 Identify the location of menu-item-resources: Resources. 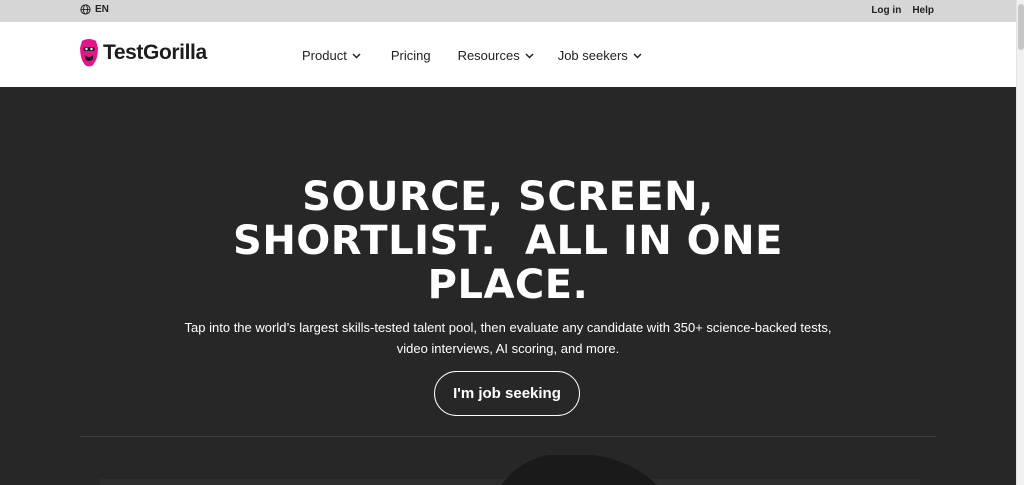
(496, 55).